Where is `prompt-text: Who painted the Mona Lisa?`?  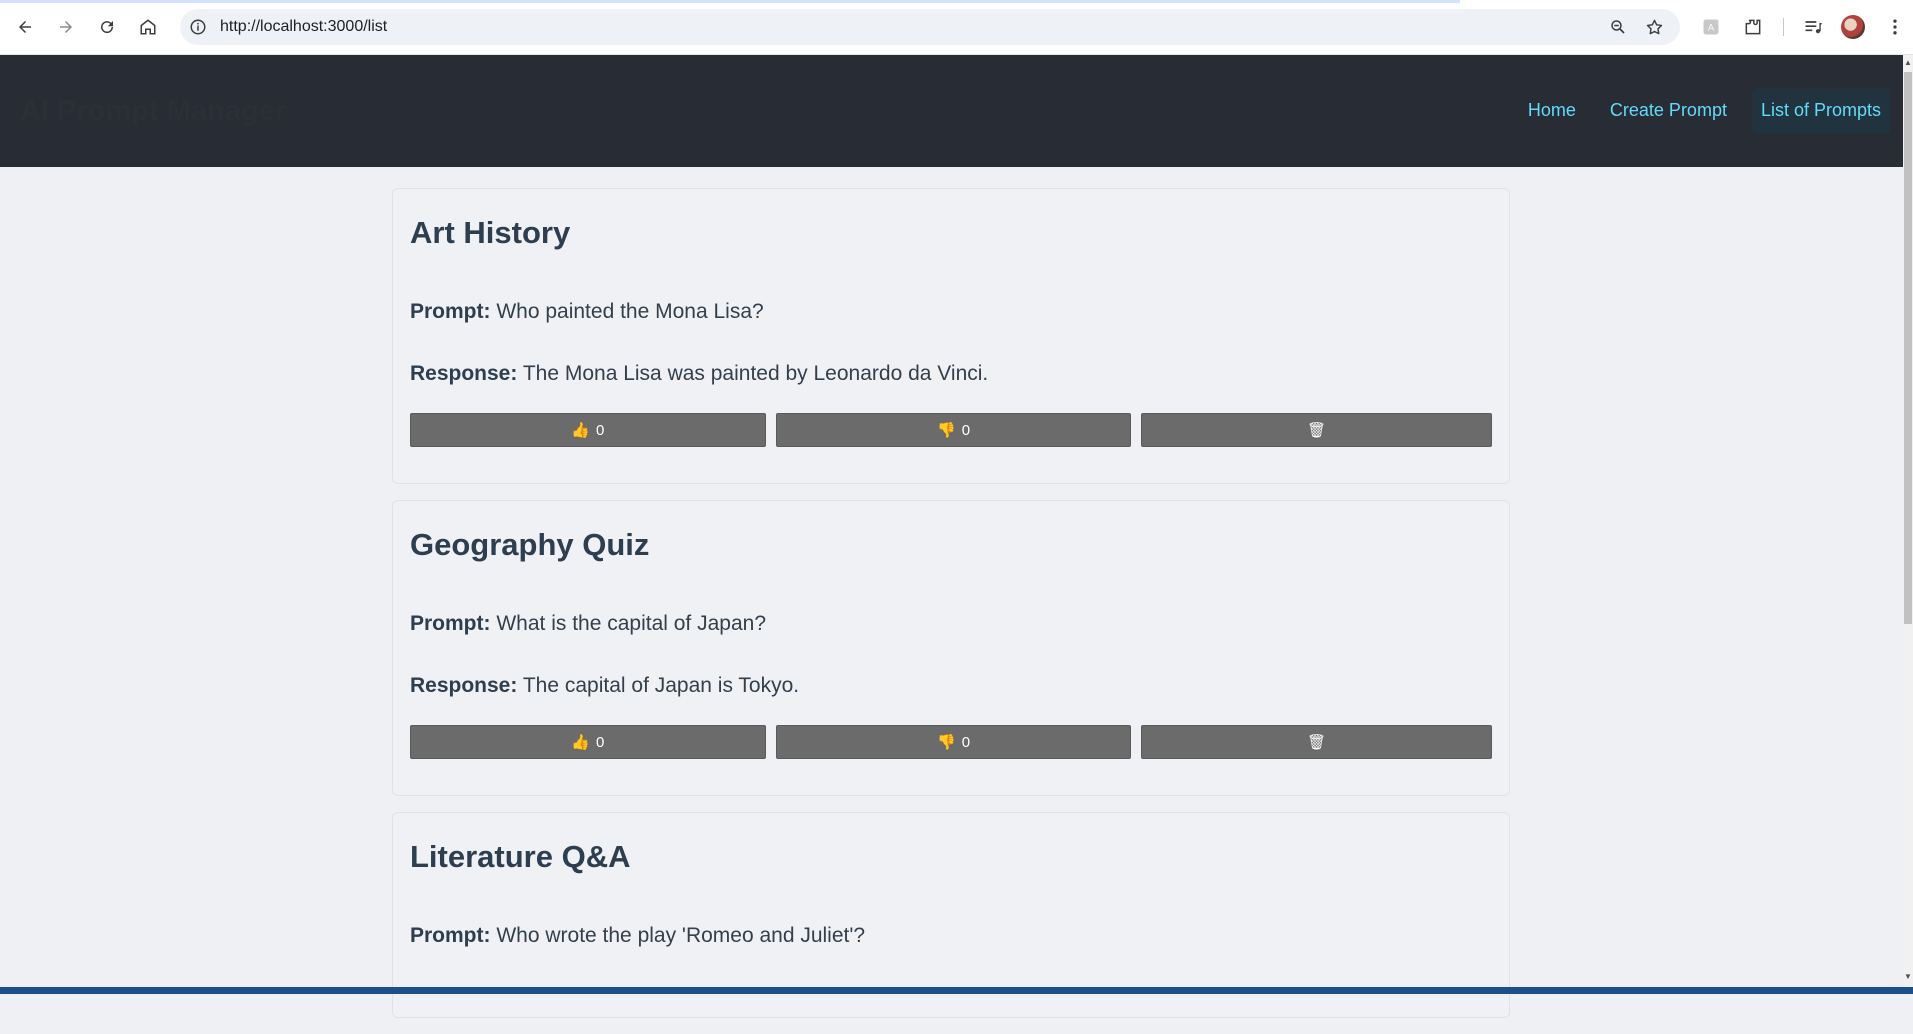
prompt-text: Who painted the Mona Lisa? is located at coordinates (630, 311).